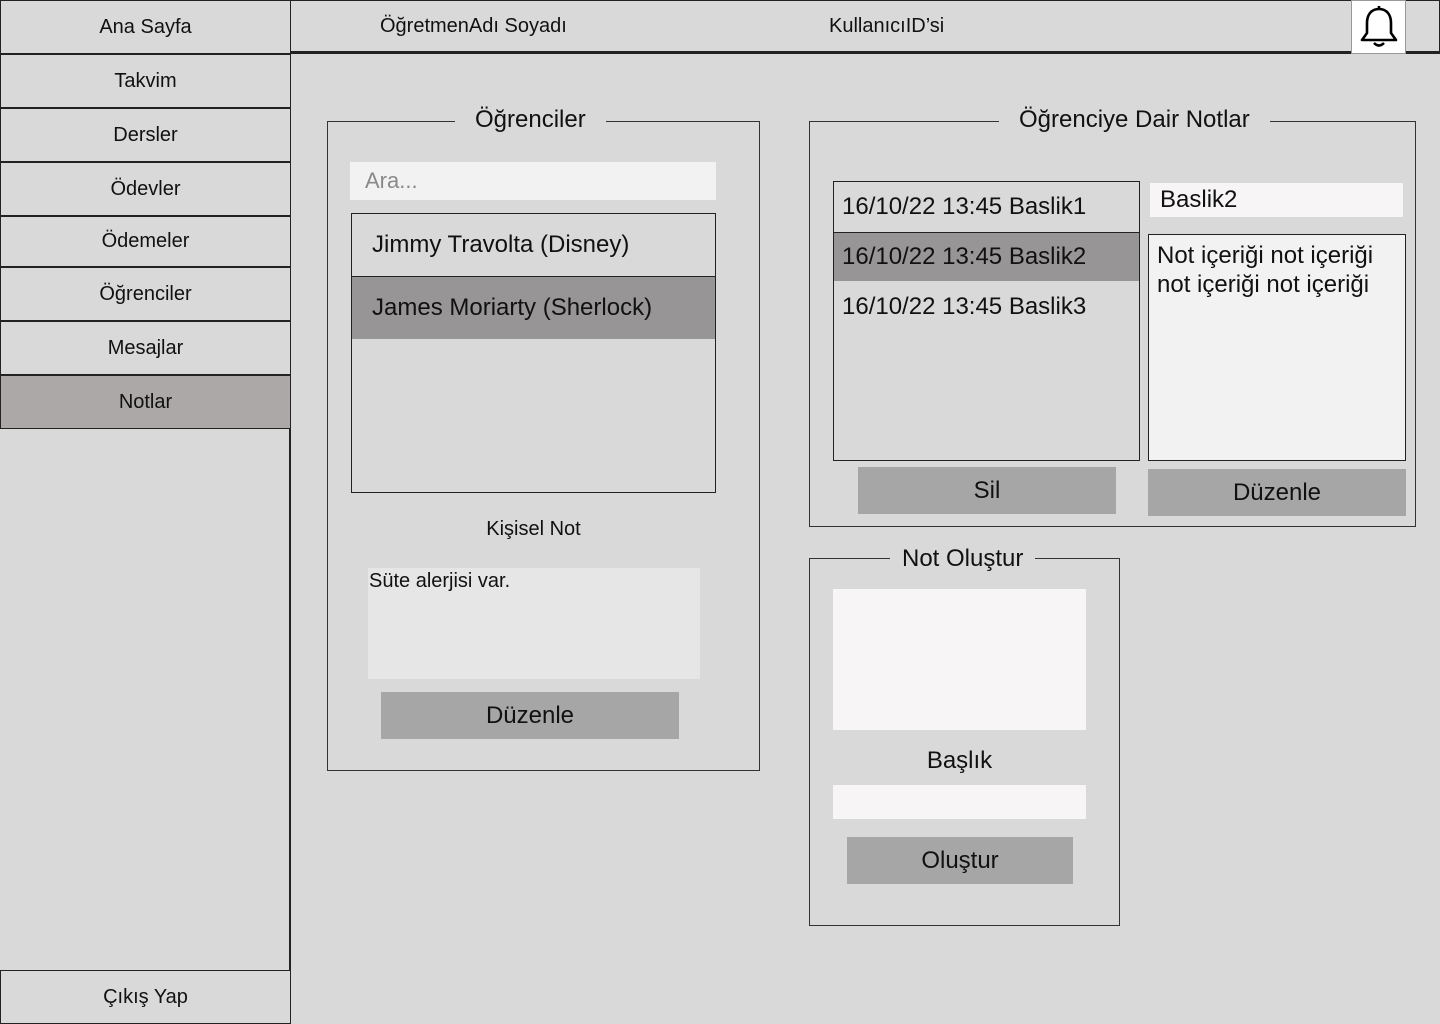 The width and height of the screenshot is (1440, 1024). What do you see at coordinates (964, 206) in the screenshot?
I see `note-label: 16/10/22 13:45 Baslik1` at bounding box center [964, 206].